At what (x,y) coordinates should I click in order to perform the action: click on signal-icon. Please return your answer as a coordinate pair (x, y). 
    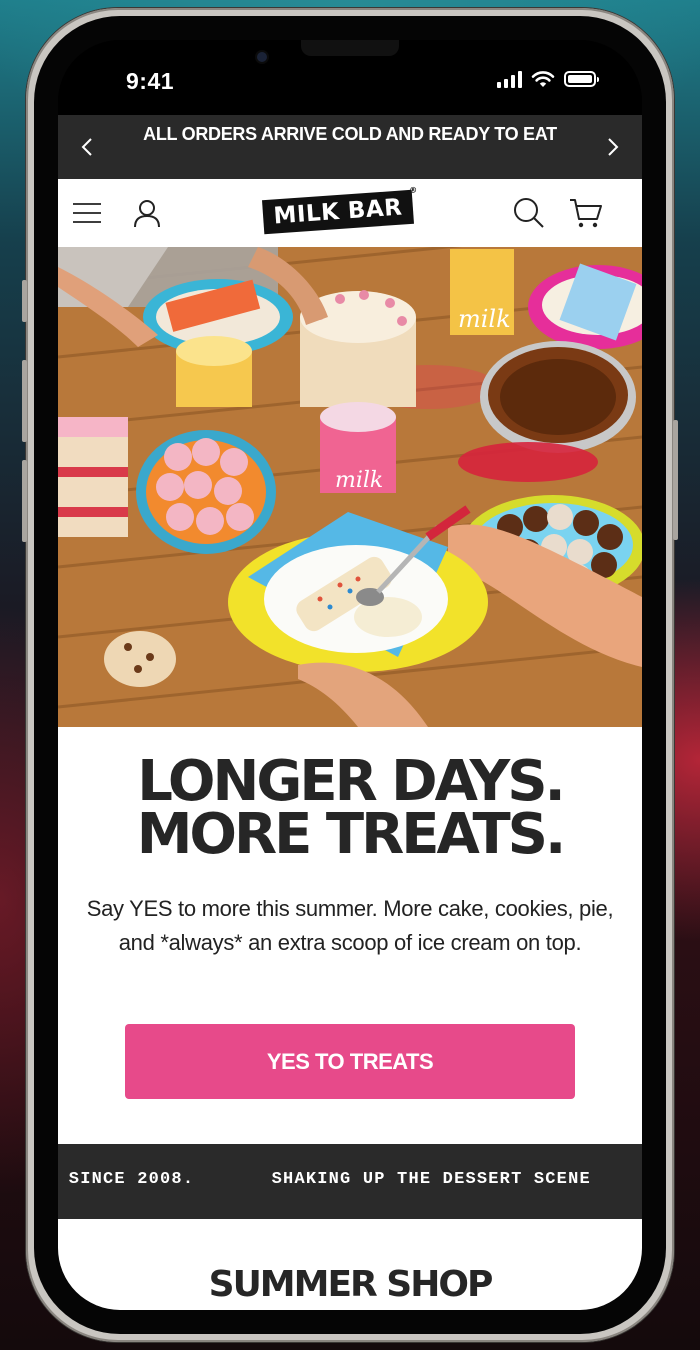
    Looking at the image, I should click on (509, 79).